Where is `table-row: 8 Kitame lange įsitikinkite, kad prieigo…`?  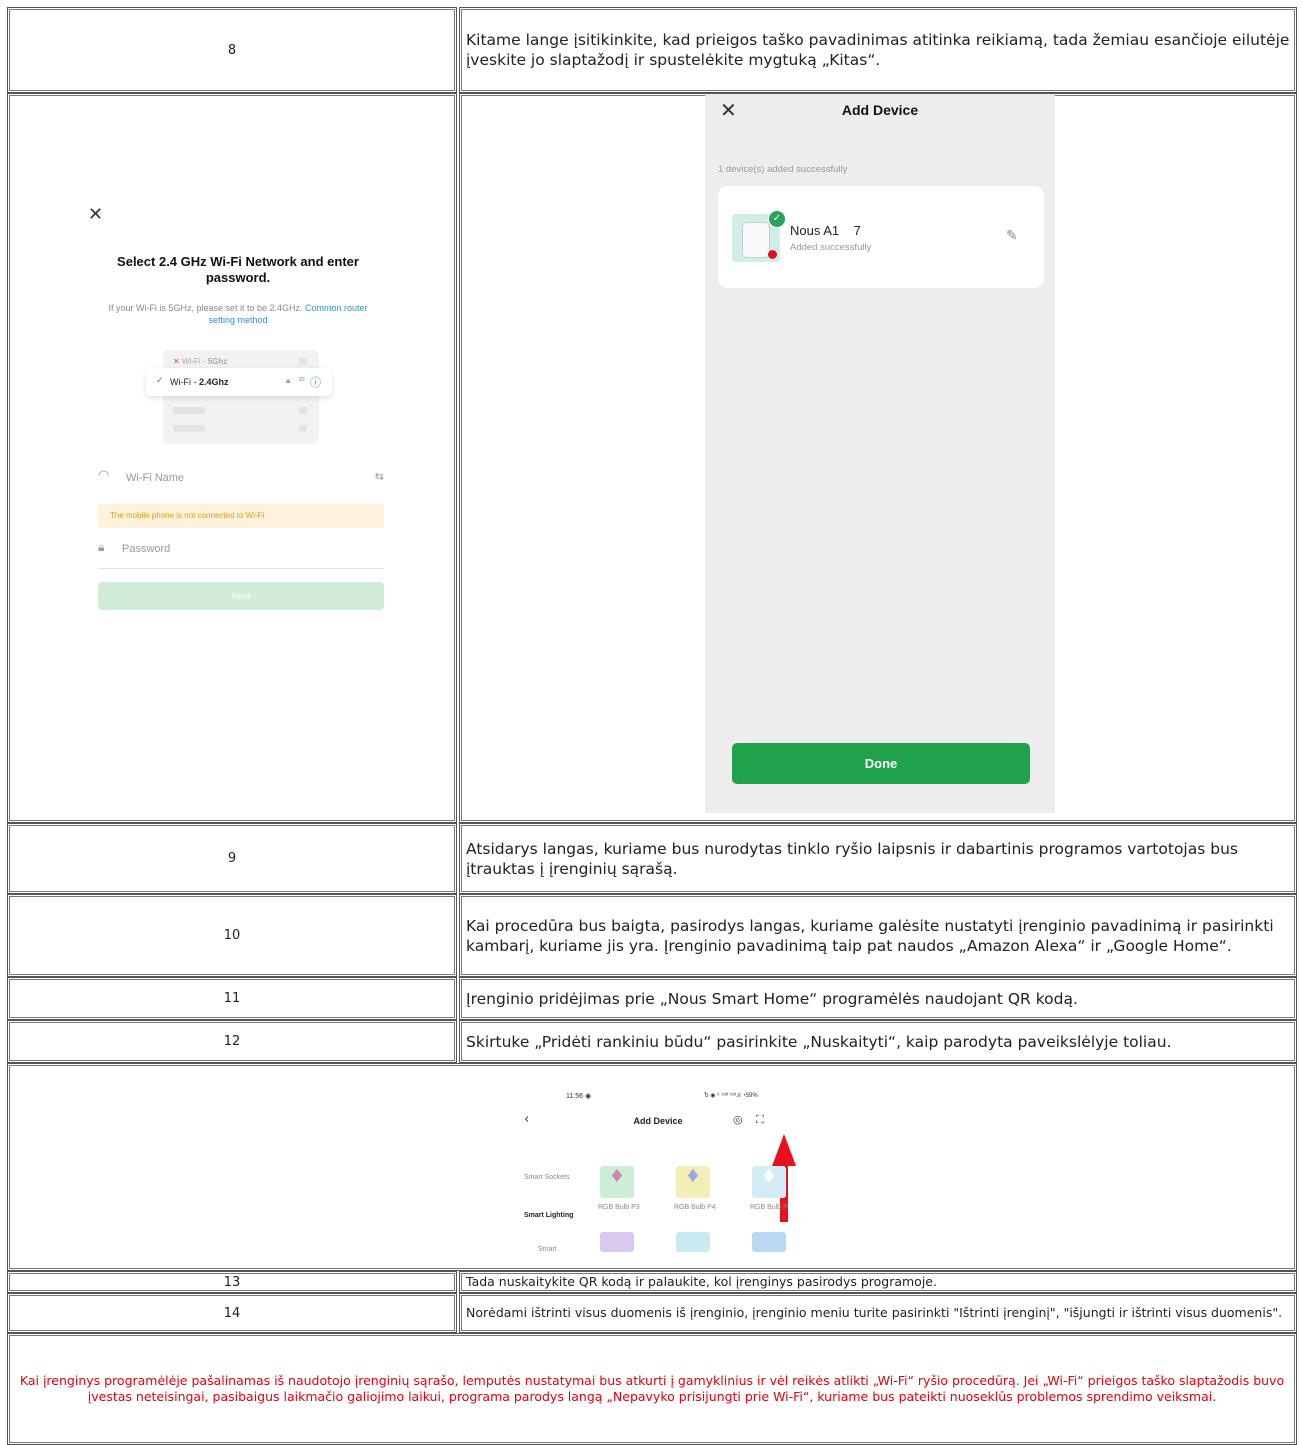 table-row: 8 Kitame lange įsitikinkite, kad prieigo… is located at coordinates (652, 50).